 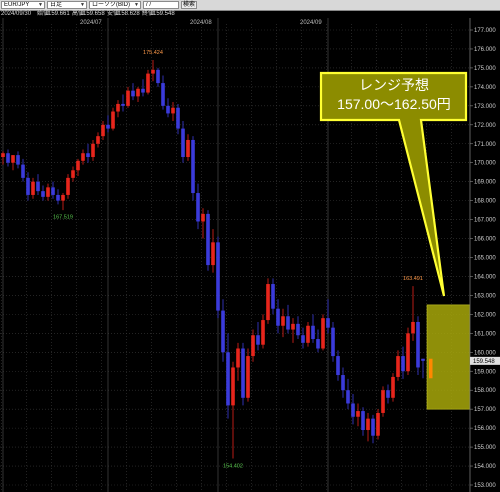 What do you see at coordinates (484, 362) in the screenshot?
I see `current-price-label: 159.548` at bounding box center [484, 362].